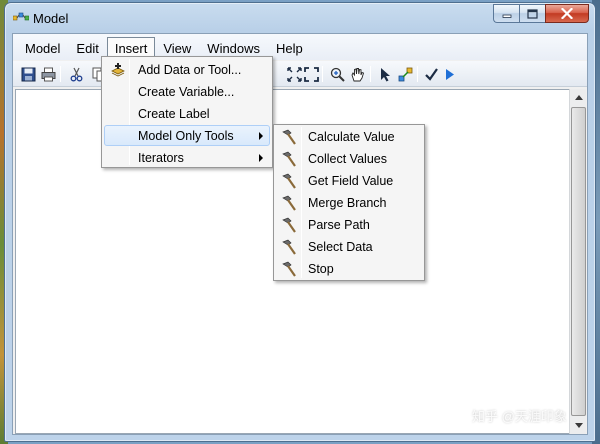  I want to click on menu-item-label: Iterators, so click(161, 158).